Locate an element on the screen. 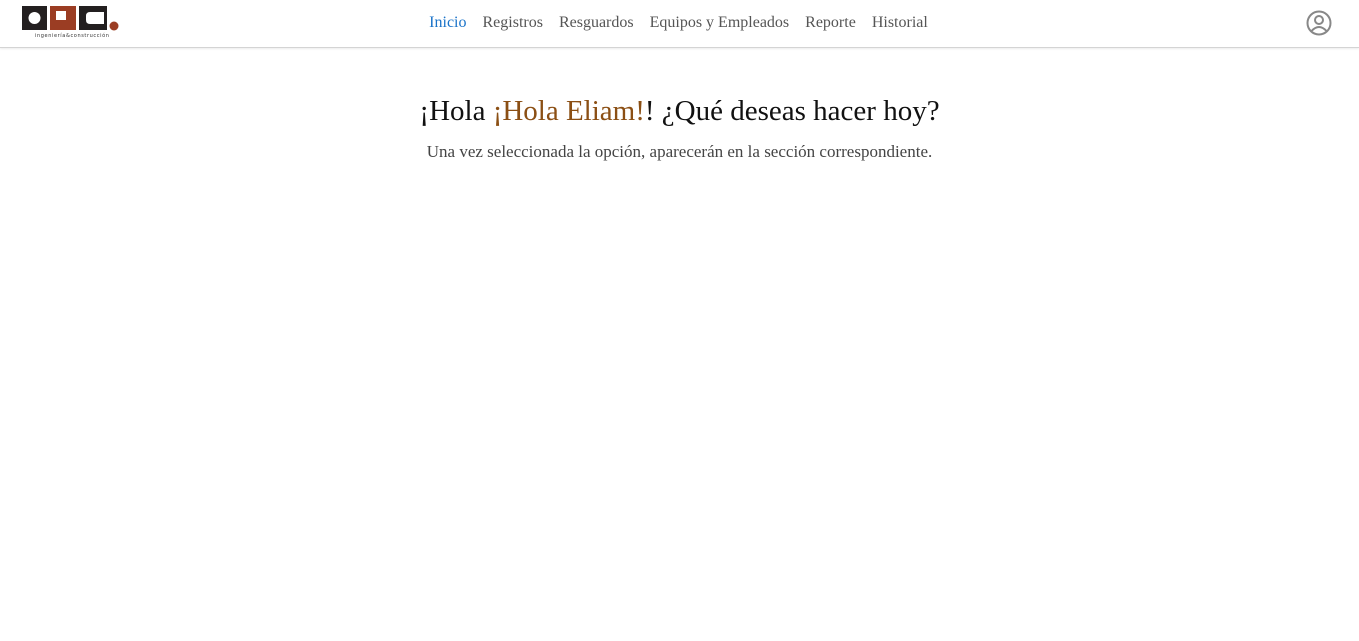 Image resolution: width=1359 pixels, height=641 pixels. greeting-prefix: ¡Hola is located at coordinates (456, 111).